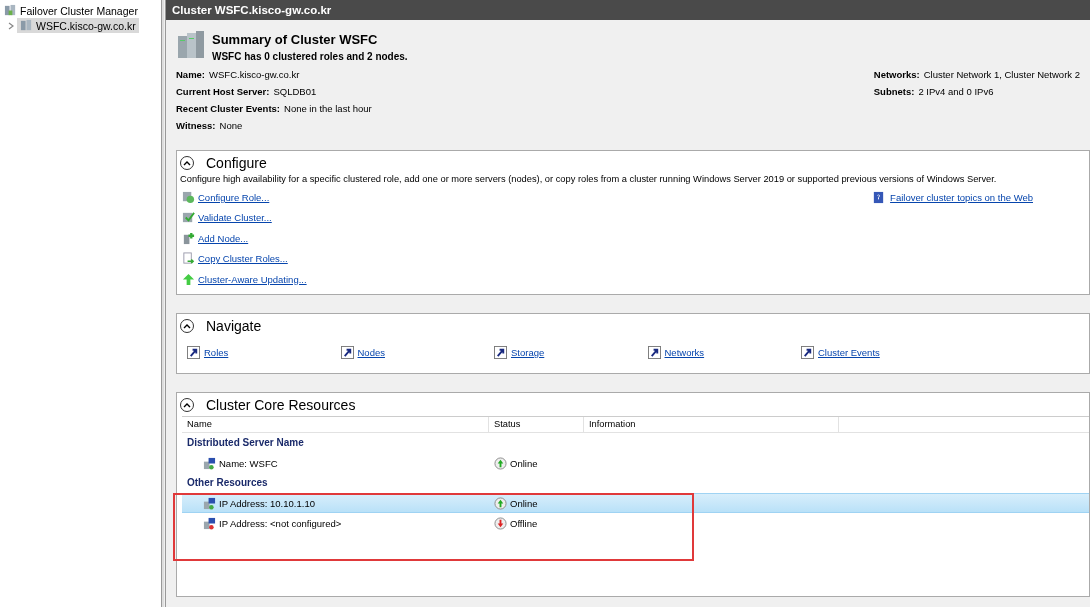  What do you see at coordinates (231, 125) in the screenshot?
I see `property-value: None` at bounding box center [231, 125].